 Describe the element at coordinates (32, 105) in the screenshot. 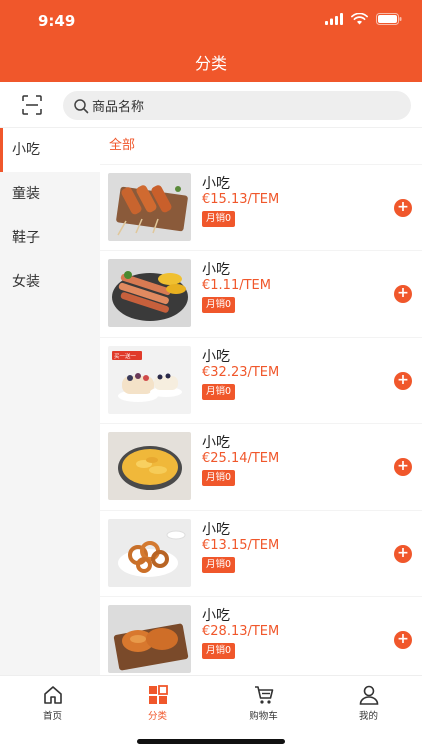

I see `scan-icon` at that location.